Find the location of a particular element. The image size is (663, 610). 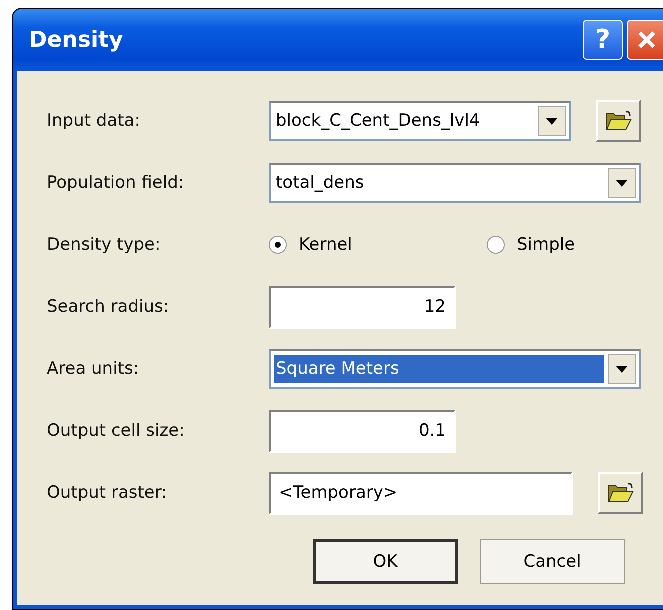

input-field: 12 is located at coordinates (362, 307).